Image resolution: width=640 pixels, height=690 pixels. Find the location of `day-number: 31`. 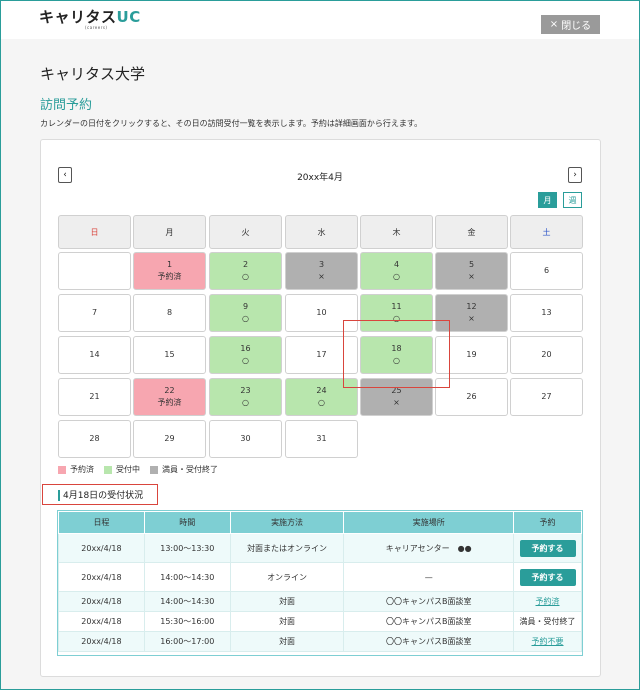

day-number: 31 is located at coordinates (321, 438).